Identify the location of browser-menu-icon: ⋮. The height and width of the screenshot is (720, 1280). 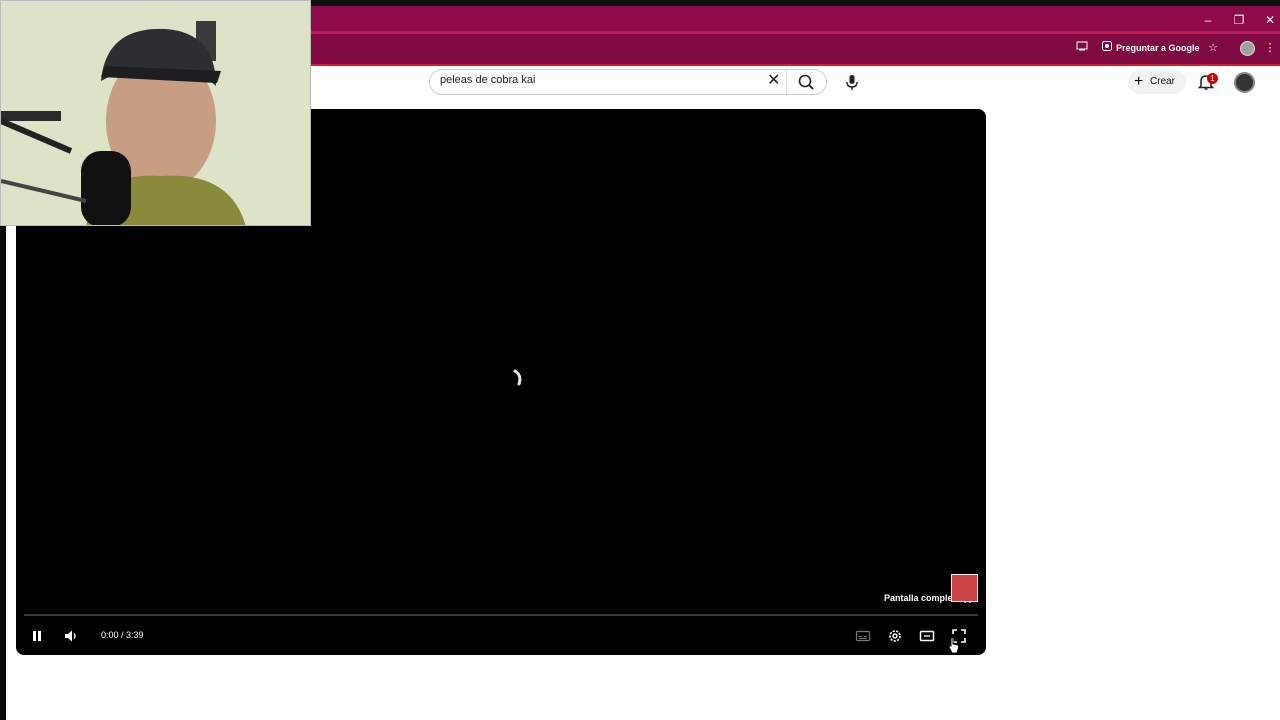
(1270, 48).